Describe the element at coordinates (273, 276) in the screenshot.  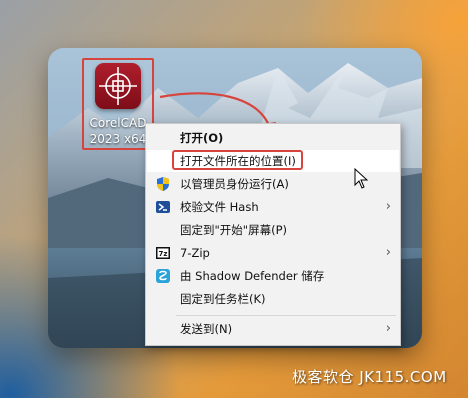
I see `menu-item-shadow-defender: 由 Shadow Defender 储存` at that location.